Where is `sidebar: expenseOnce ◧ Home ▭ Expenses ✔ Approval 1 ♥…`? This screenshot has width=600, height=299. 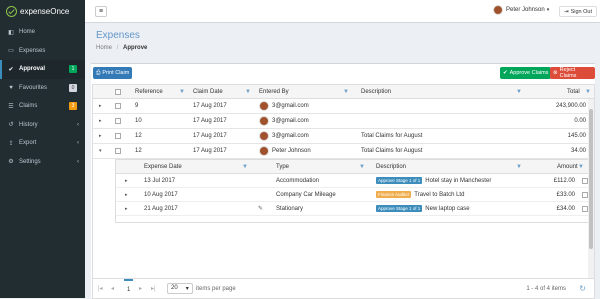 sidebar: expenseOnce ◧ Home ▭ Expenses ✔ Approval 1 ♥… is located at coordinates (42, 149).